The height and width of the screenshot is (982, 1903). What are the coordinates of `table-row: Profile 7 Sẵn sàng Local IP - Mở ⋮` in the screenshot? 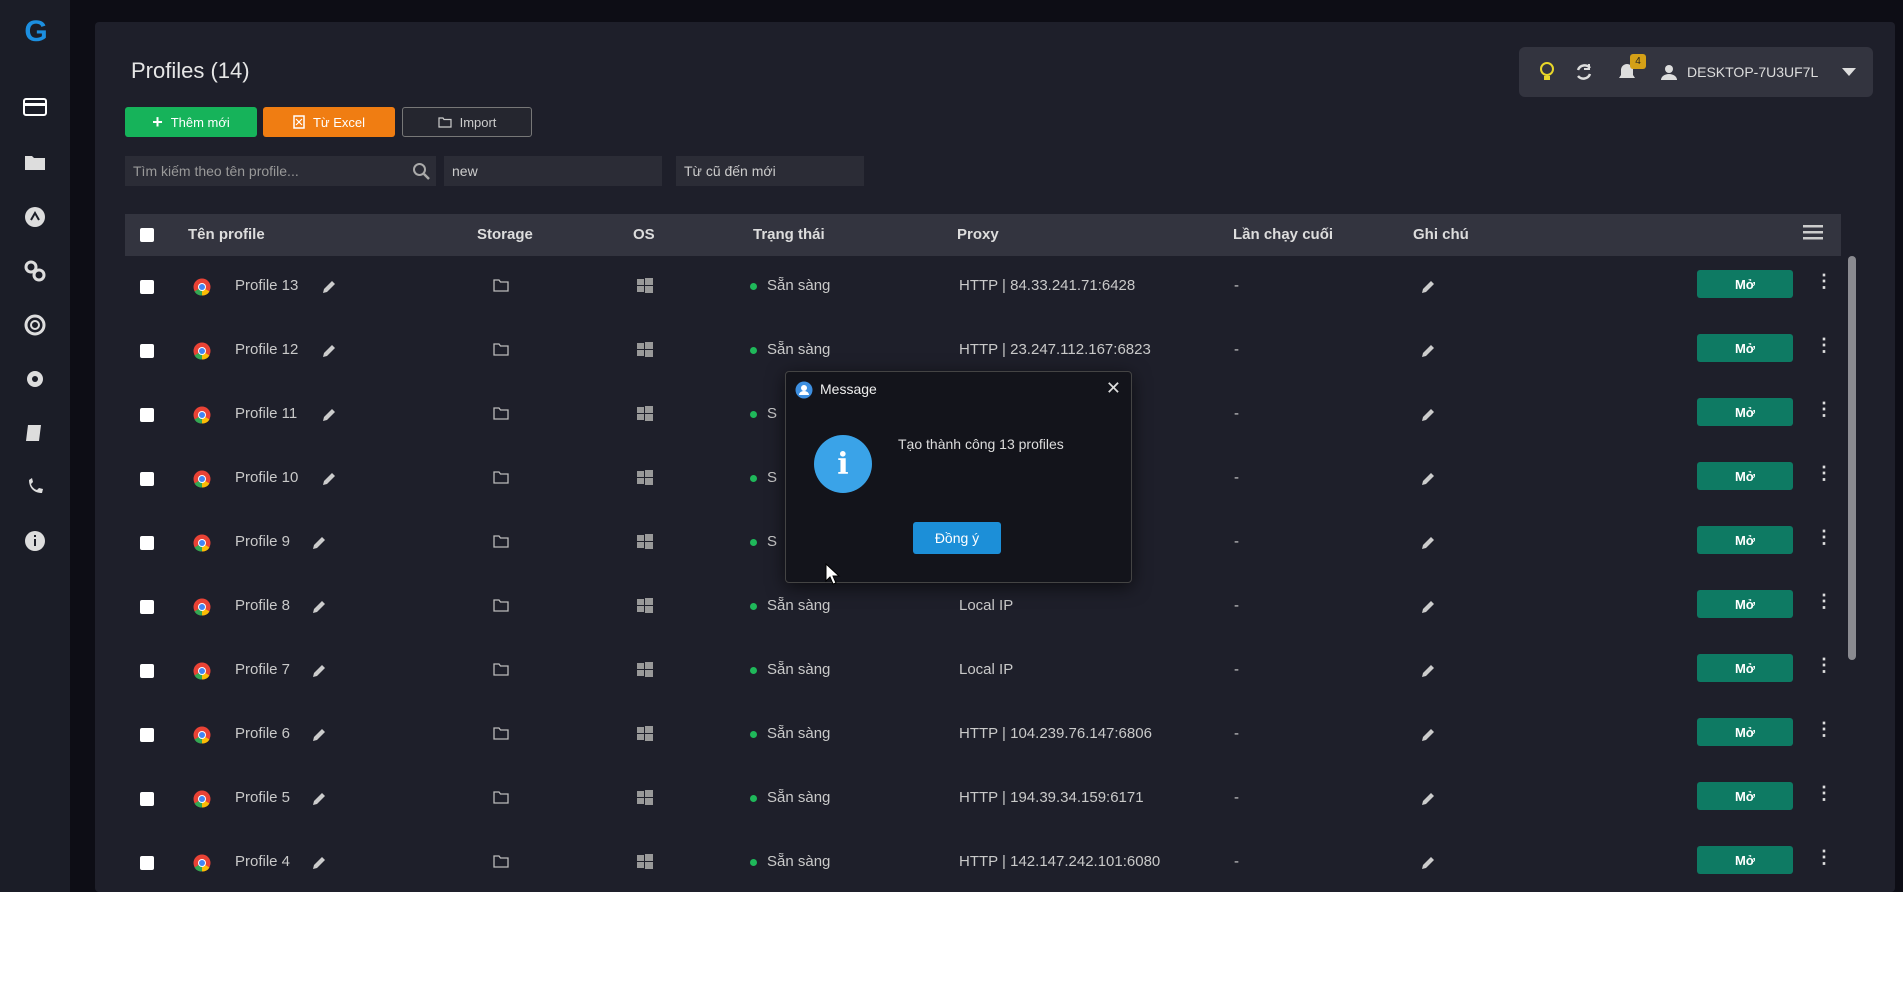 It's located at (983, 671).